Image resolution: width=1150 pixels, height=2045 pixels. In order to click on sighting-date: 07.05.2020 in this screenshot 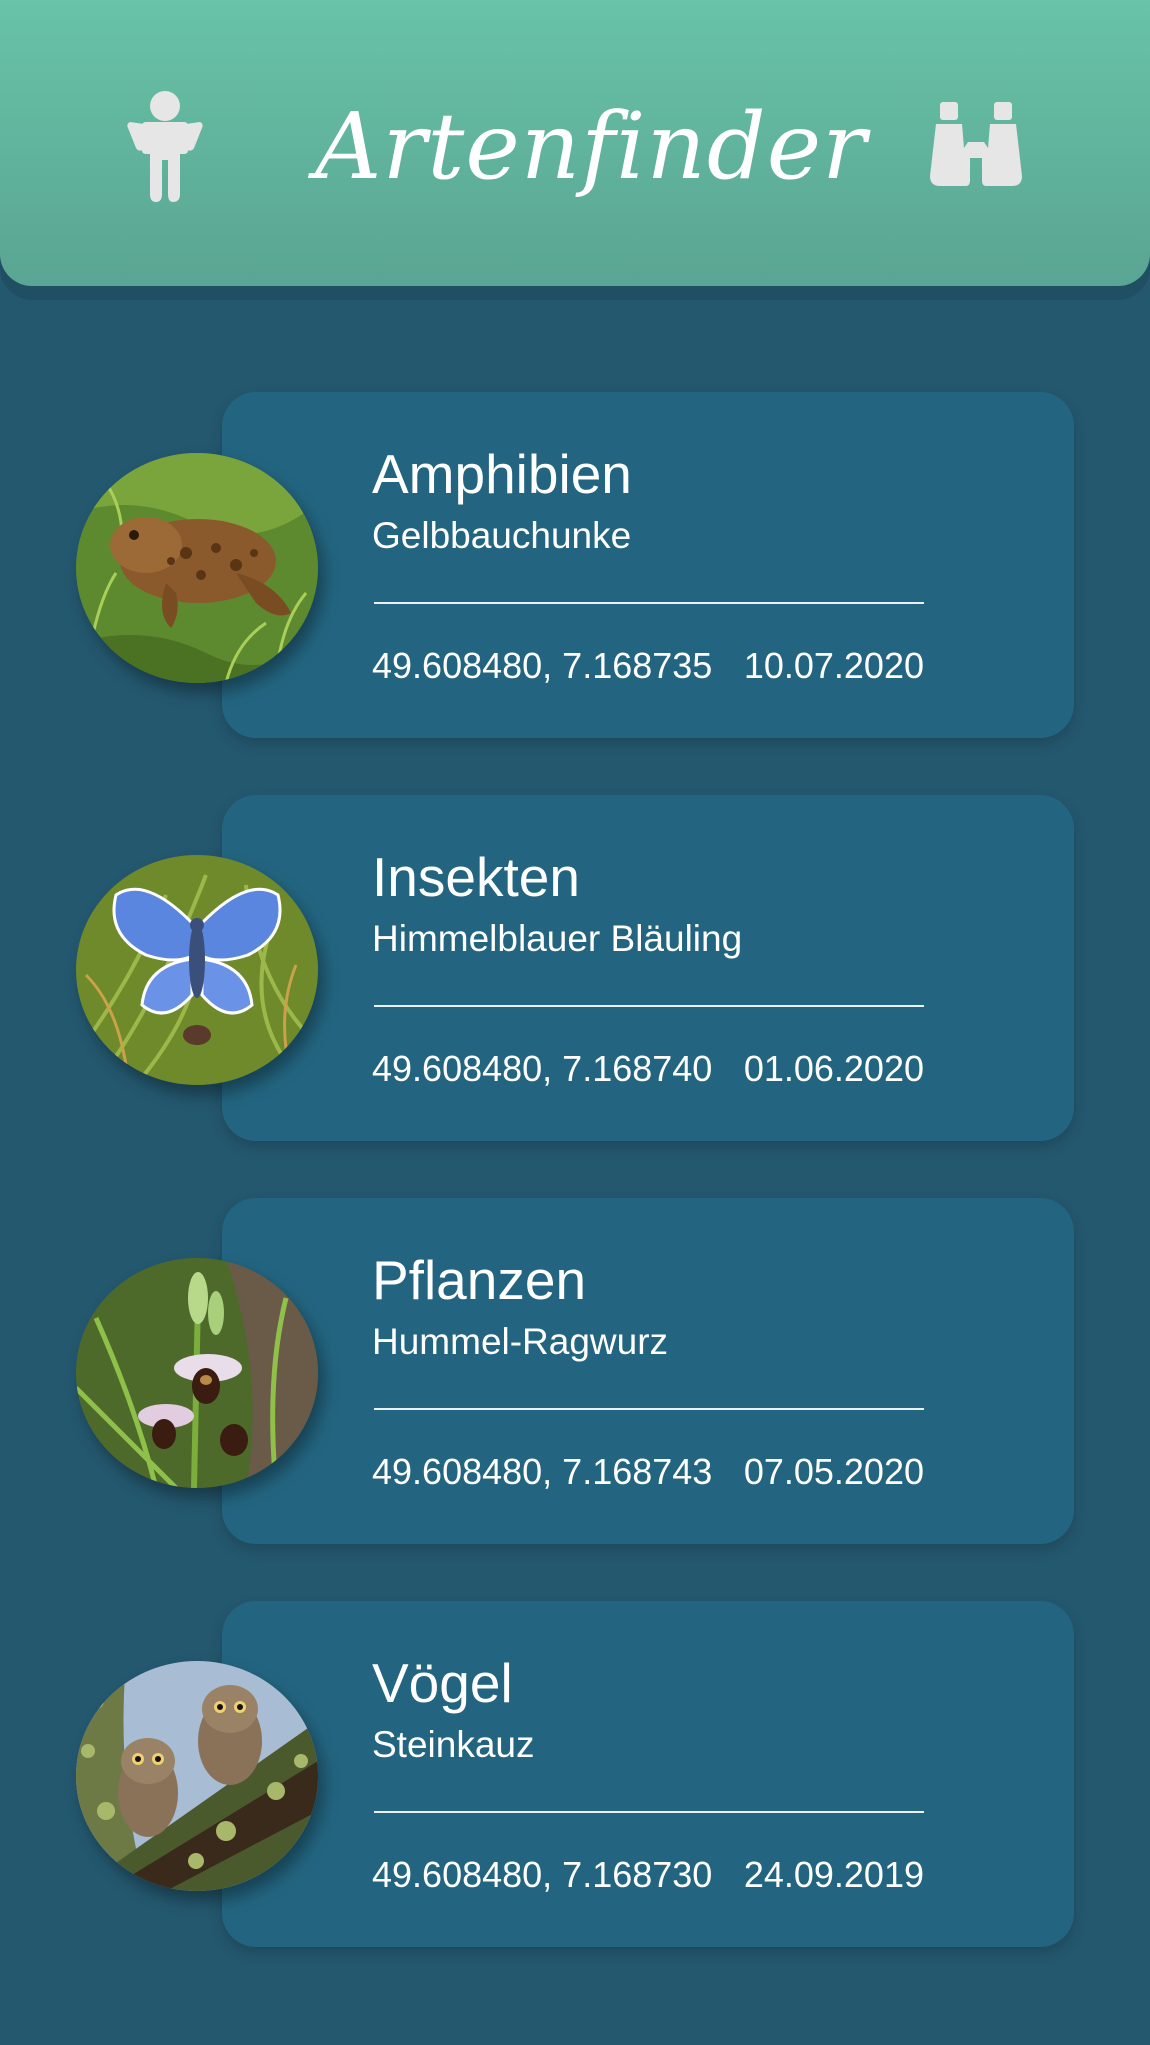, I will do `click(833, 1471)`.